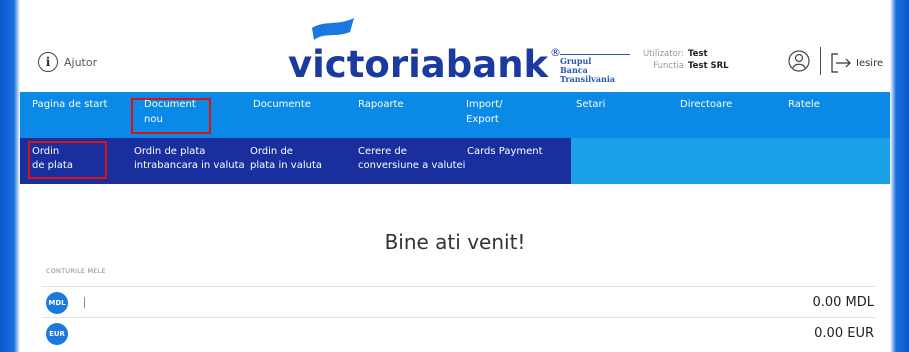 Image resolution: width=909 pixels, height=352 pixels. What do you see at coordinates (48, 62) in the screenshot?
I see `info-icon: i` at bounding box center [48, 62].